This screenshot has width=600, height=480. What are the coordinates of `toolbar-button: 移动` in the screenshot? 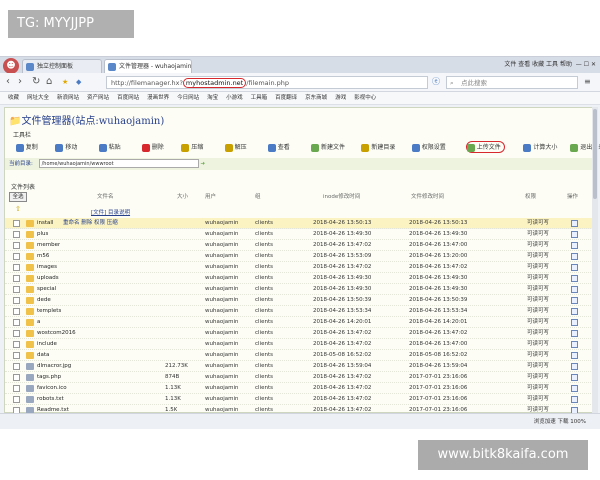 It's located at (66, 148).